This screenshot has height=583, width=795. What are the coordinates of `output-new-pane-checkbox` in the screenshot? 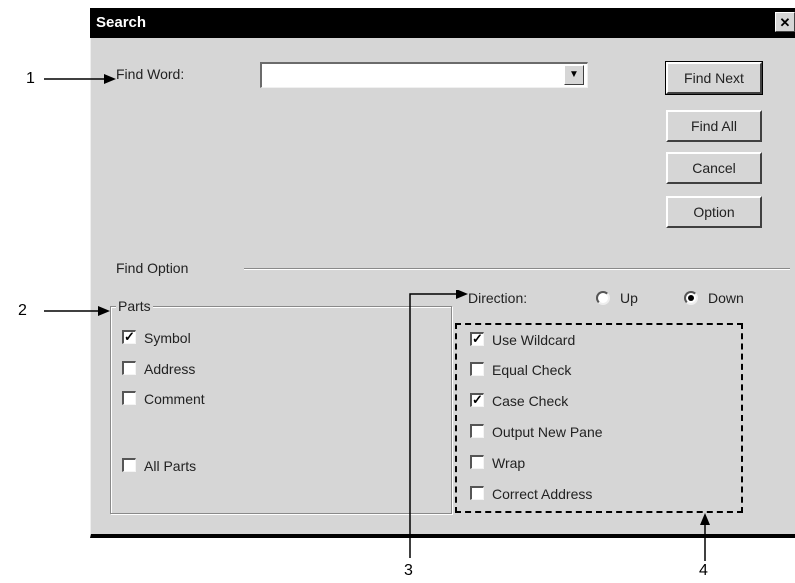 It's located at (477, 431).